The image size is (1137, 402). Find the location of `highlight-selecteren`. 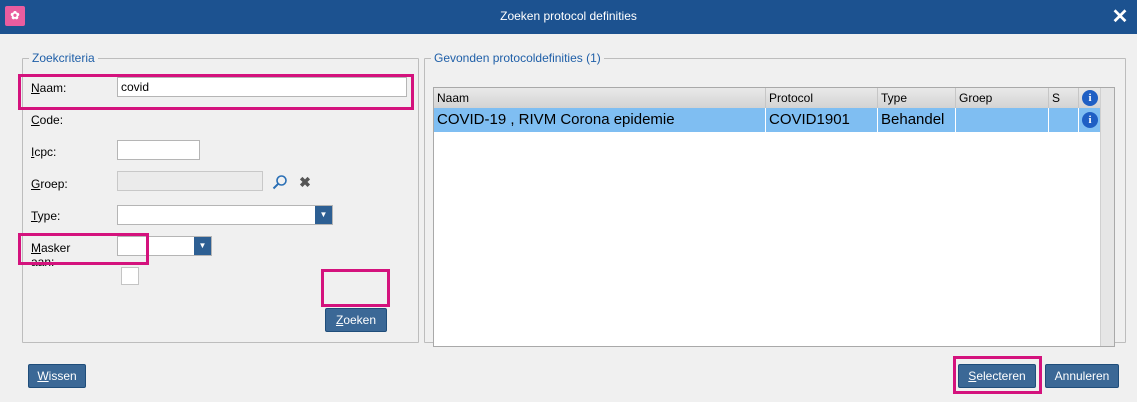

highlight-selecteren is located at coordinates (997, 375).